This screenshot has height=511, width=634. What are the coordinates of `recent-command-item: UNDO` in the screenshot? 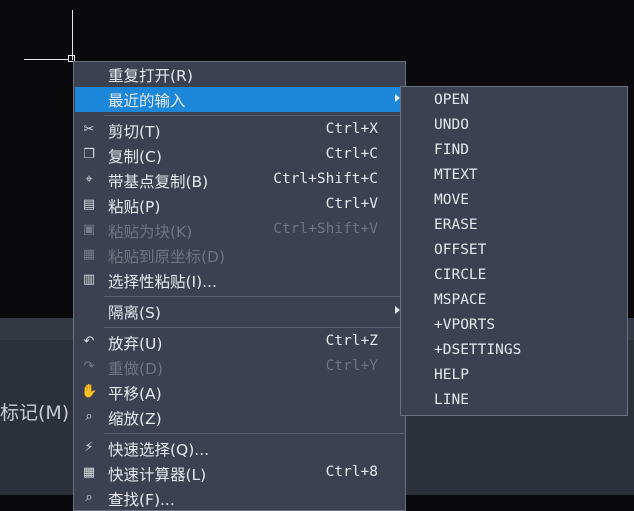 It's located at (451, 125).